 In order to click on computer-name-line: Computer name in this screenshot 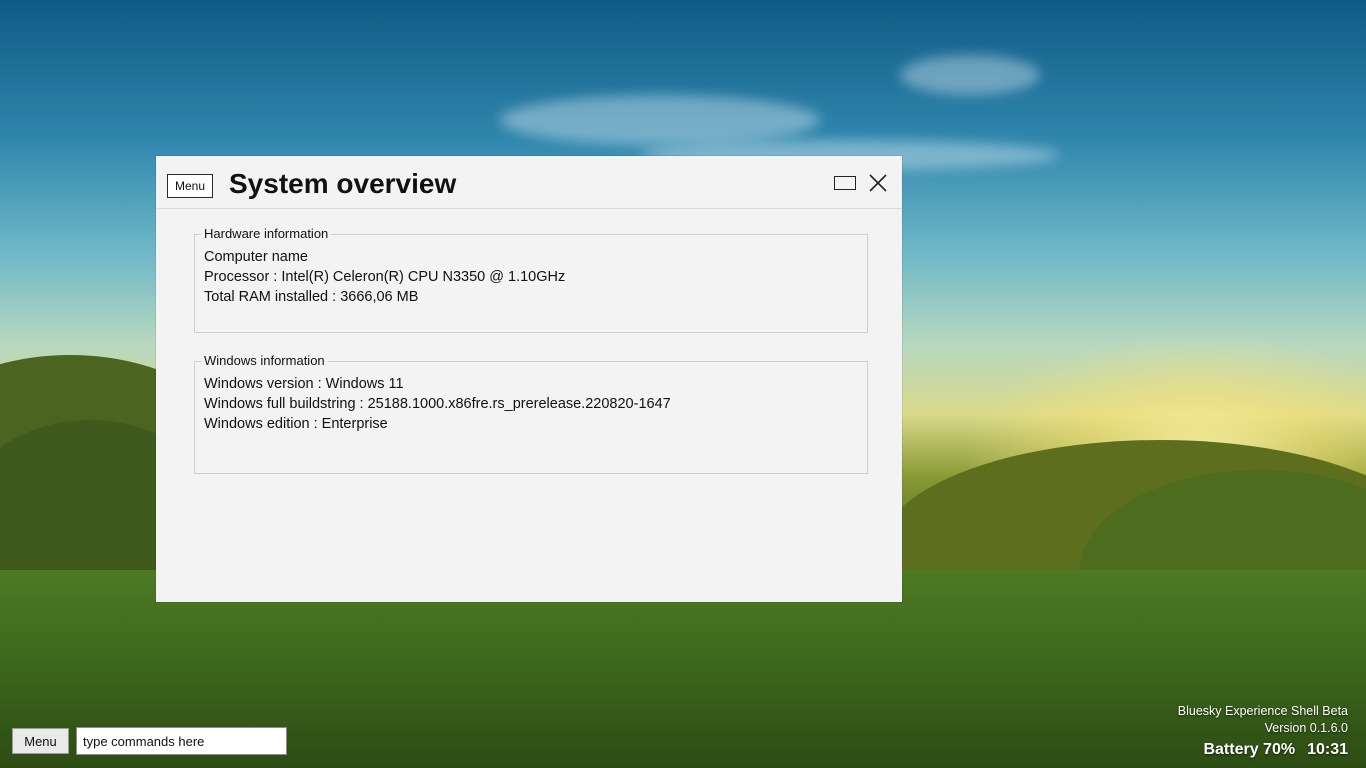, I will do `click(256, 257)`.